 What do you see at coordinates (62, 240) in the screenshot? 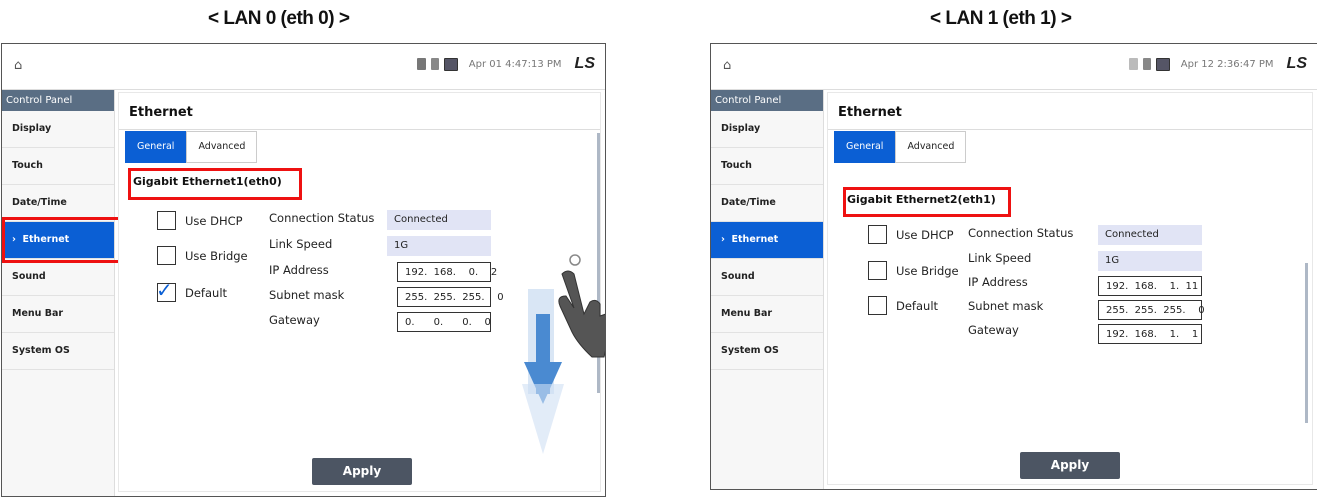
I see `highlight-box-sidebar` at bounding box center [62, 240].